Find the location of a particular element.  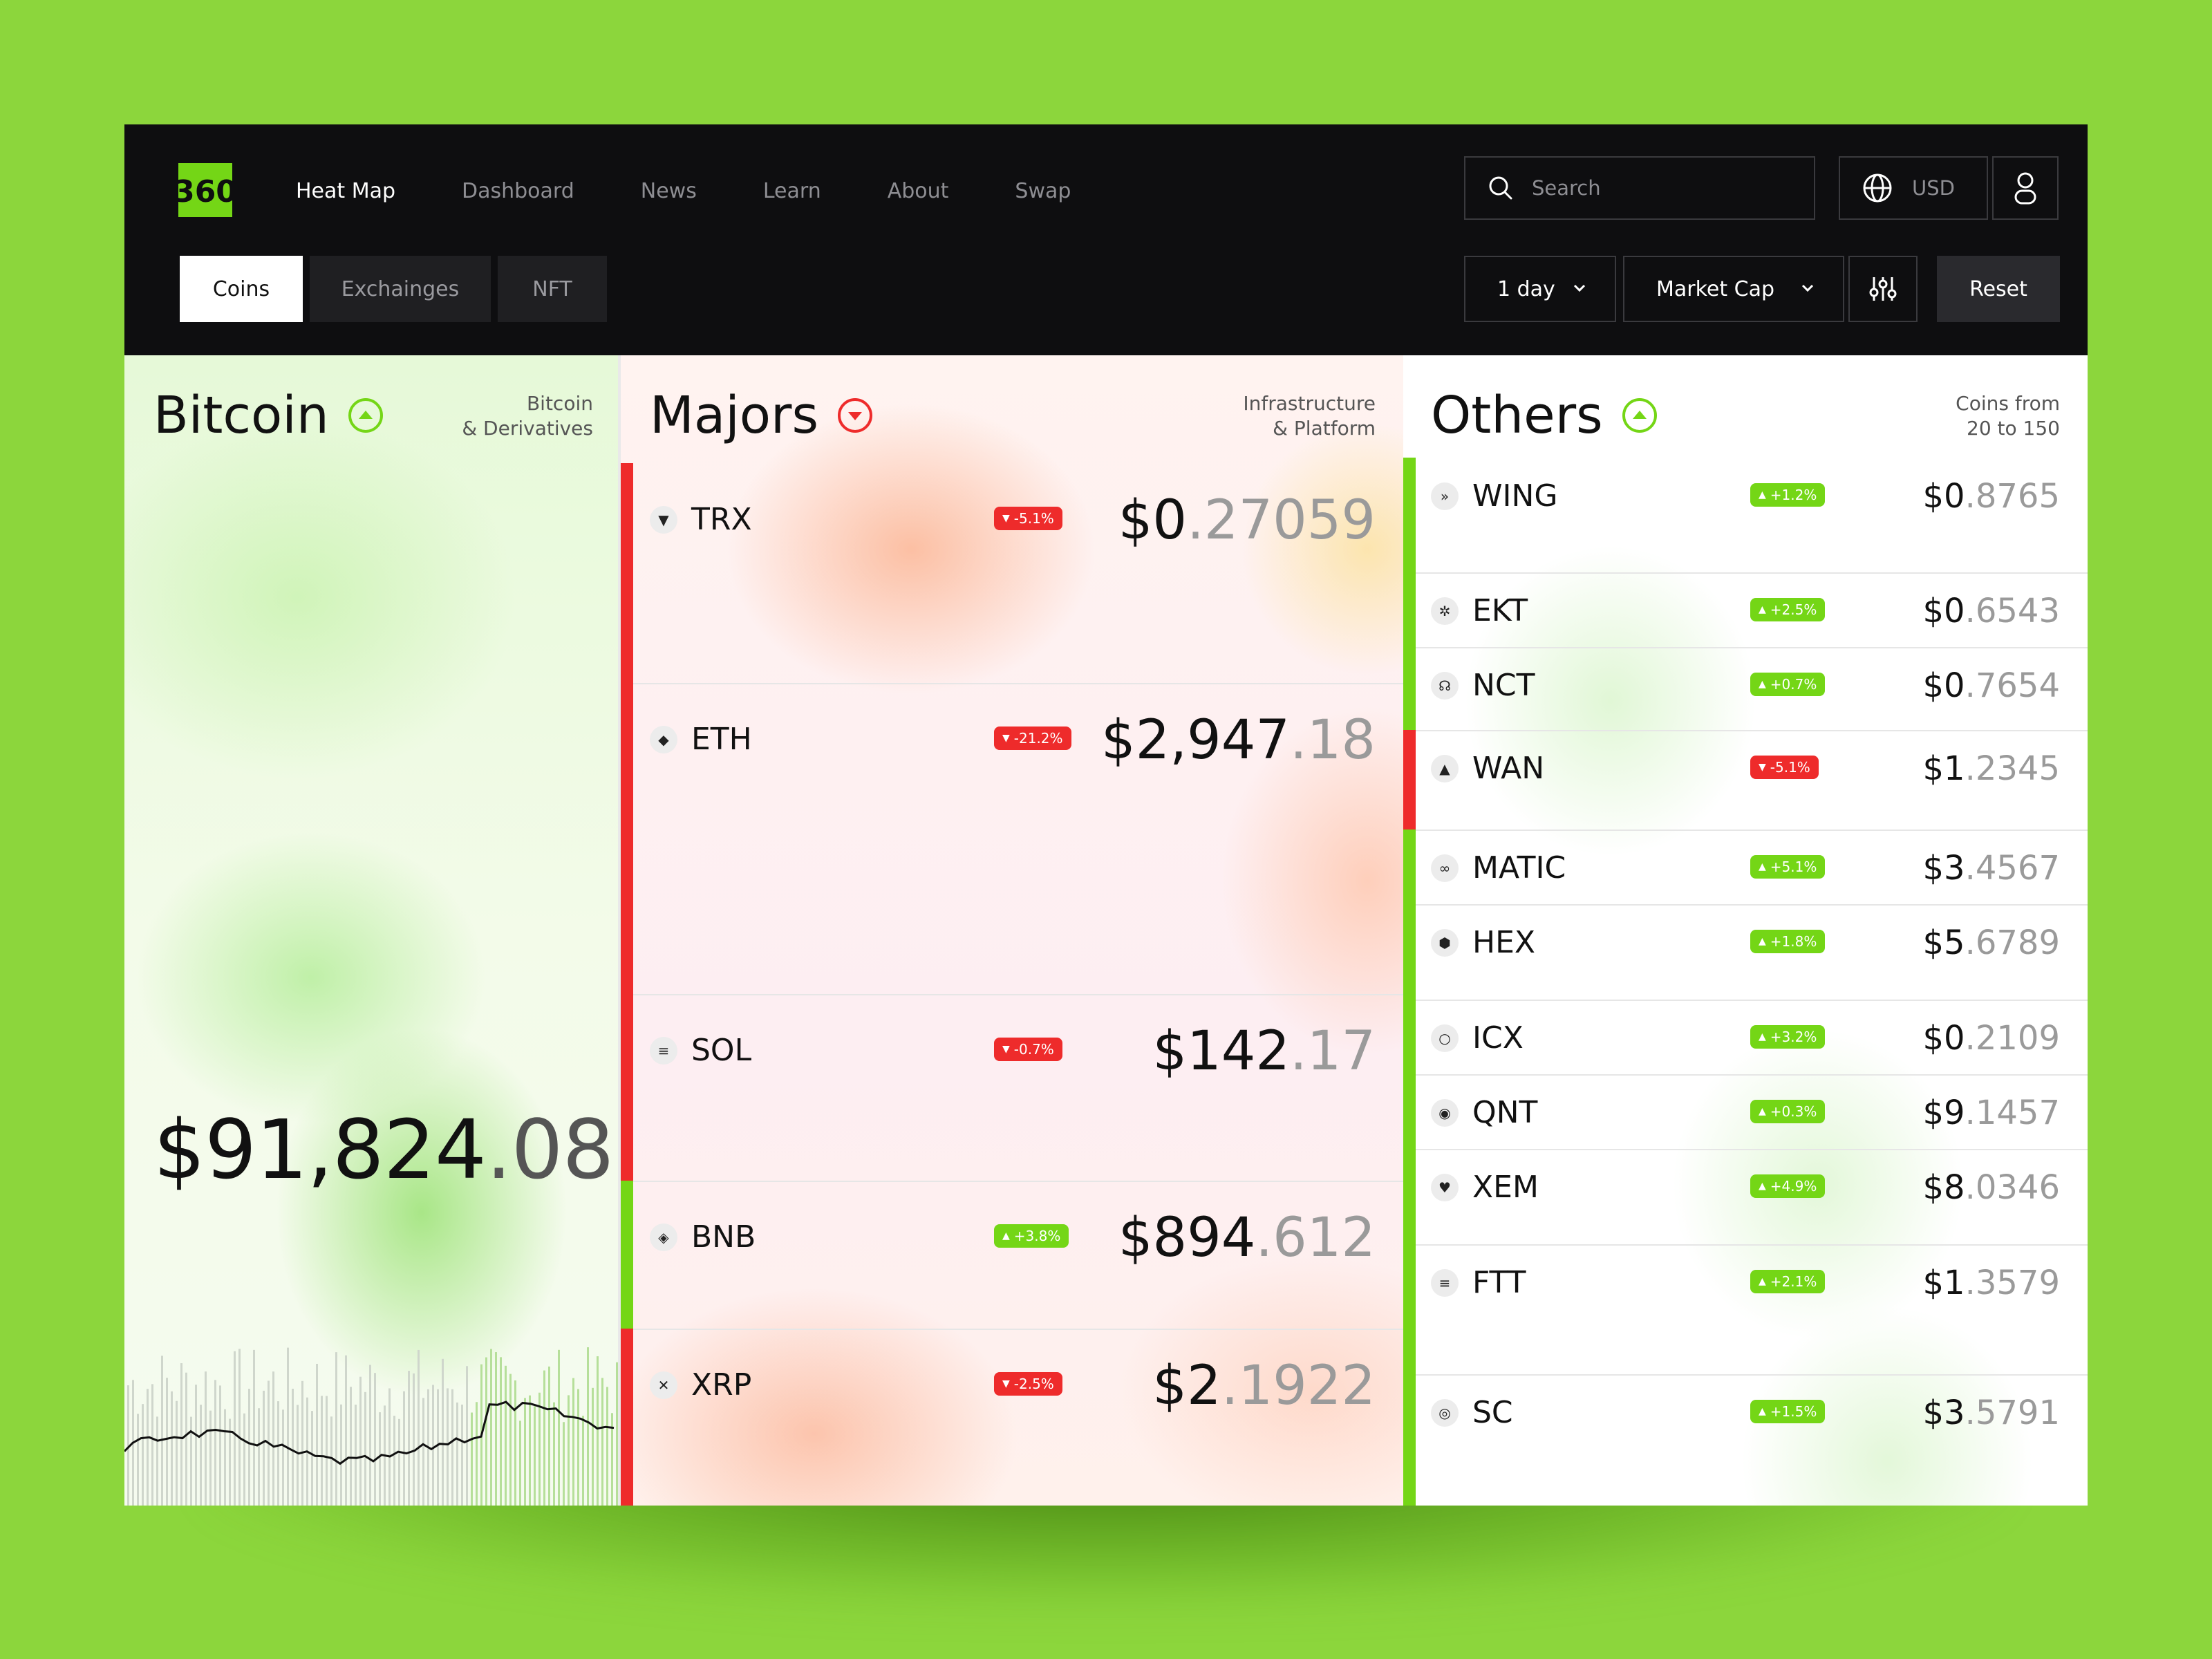

coin-row-qnt: ◉ QNT ▲ +0.3% $9.1457 is located at coordinates (1746, 1111).